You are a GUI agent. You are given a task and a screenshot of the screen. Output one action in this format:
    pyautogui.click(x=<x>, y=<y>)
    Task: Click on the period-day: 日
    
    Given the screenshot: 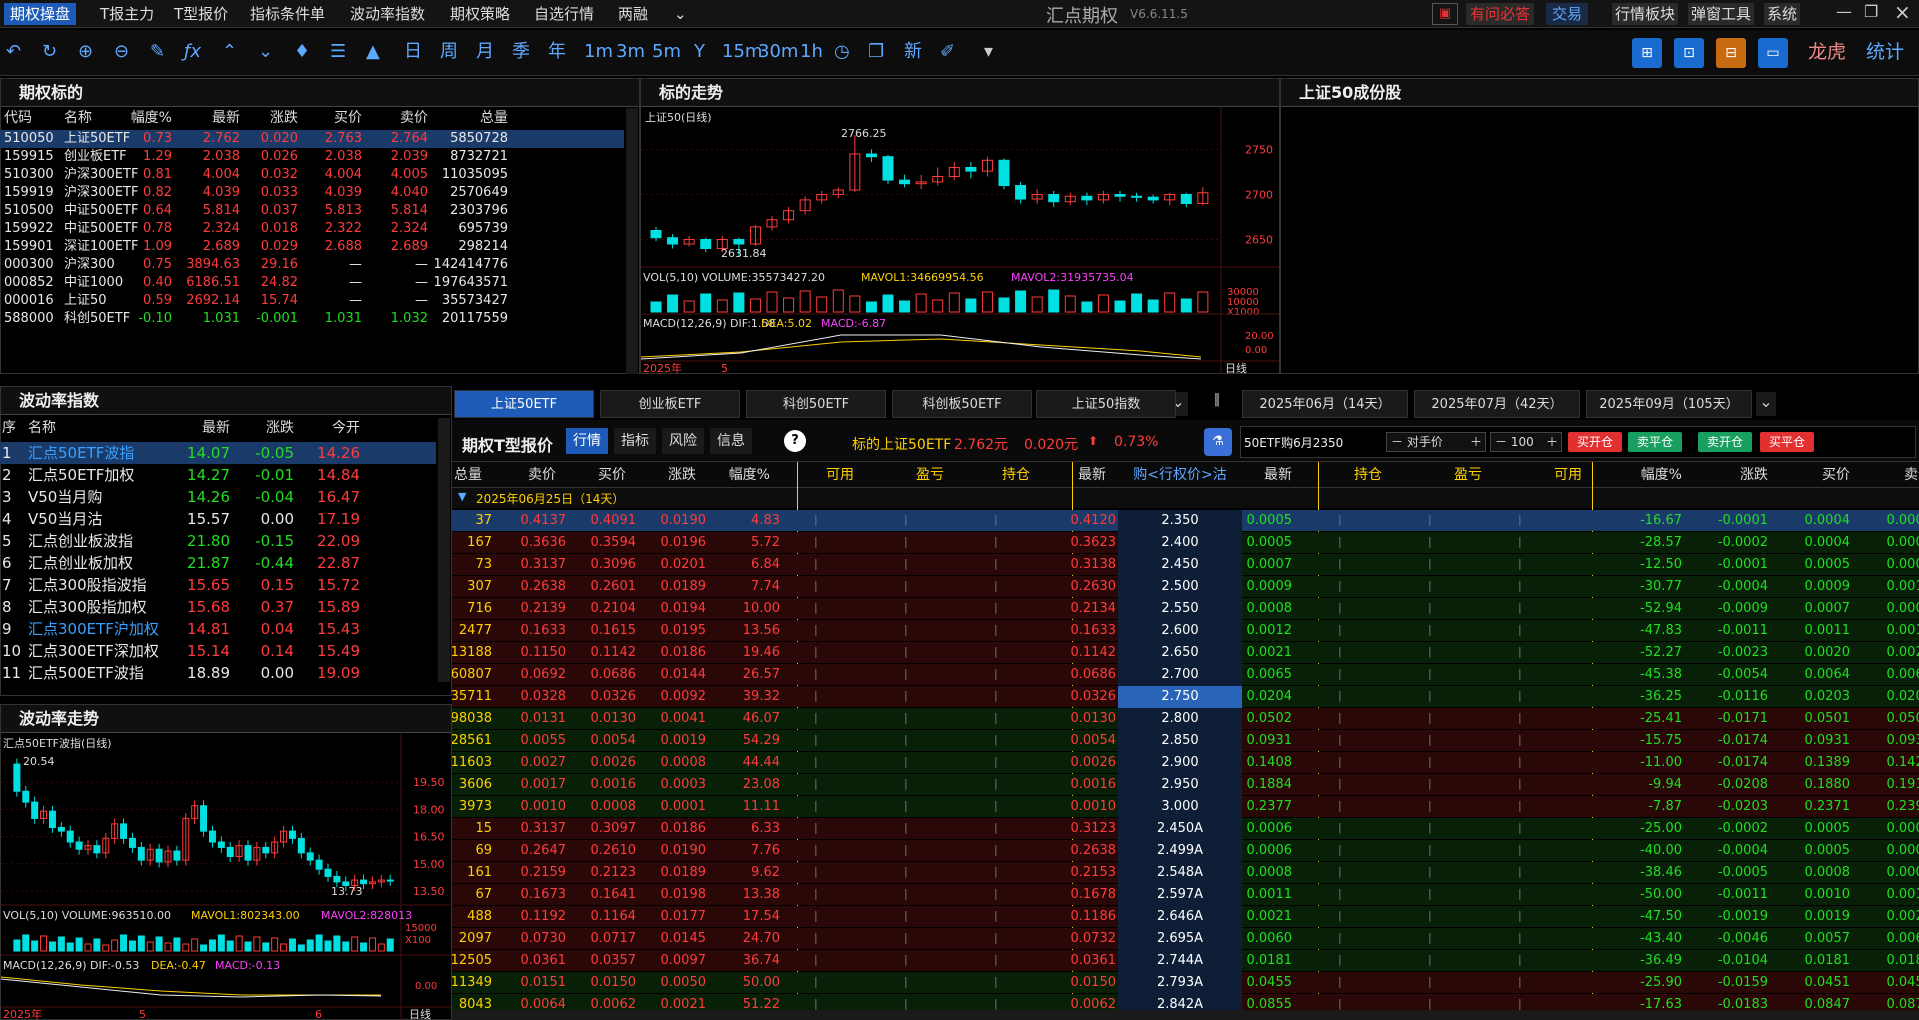 What is the action you would take?
    pyautogui.click(x=413, y=52)
    